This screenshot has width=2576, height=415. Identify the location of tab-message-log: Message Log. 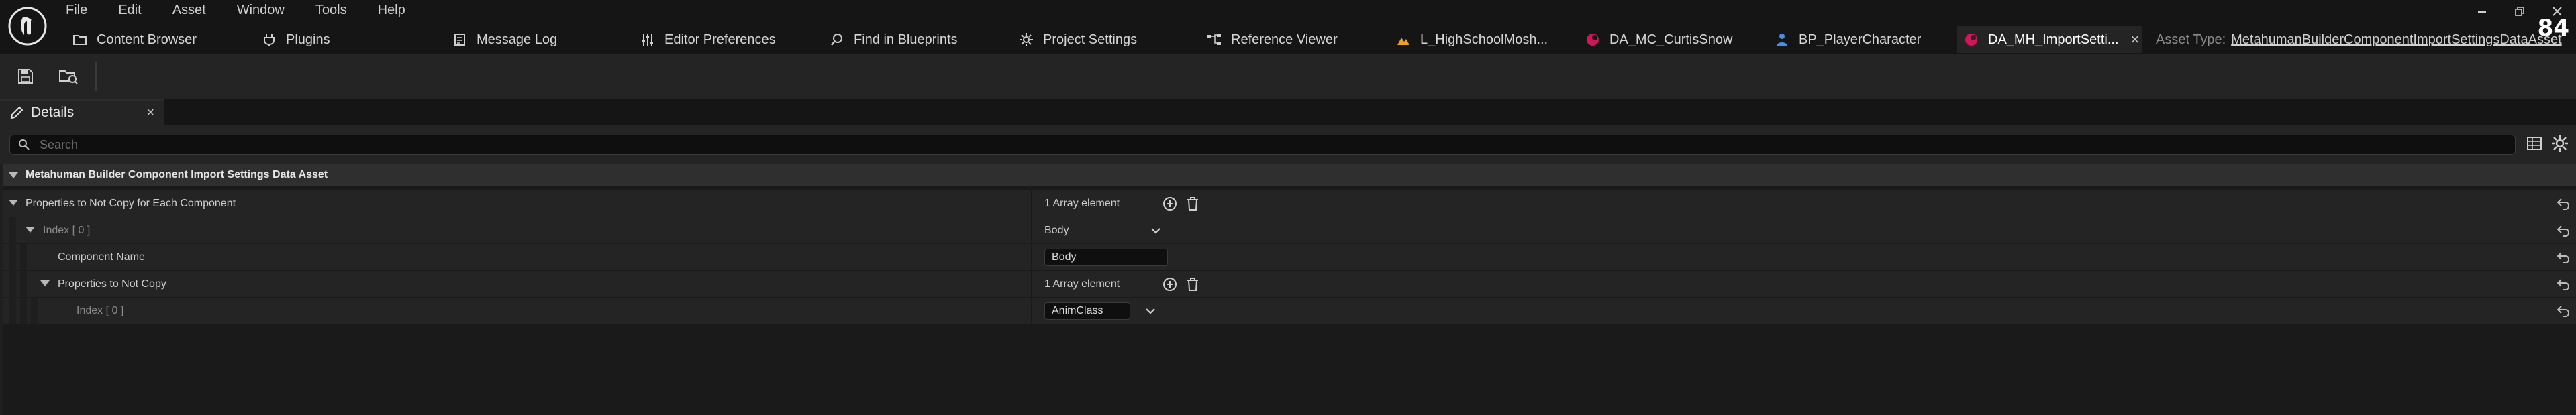
(504, 39).